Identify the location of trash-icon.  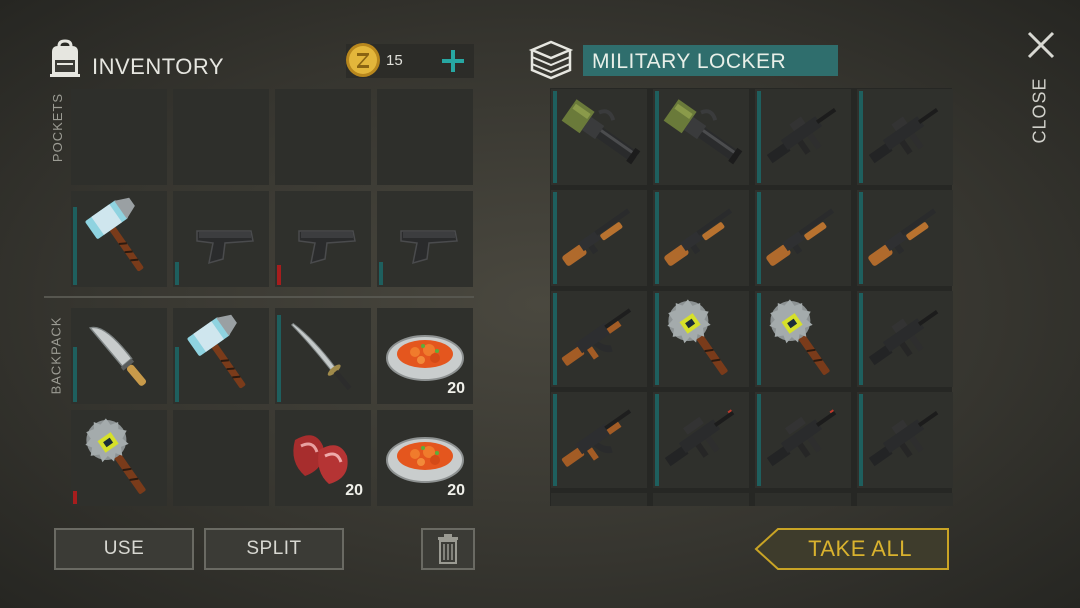
(448, 549).